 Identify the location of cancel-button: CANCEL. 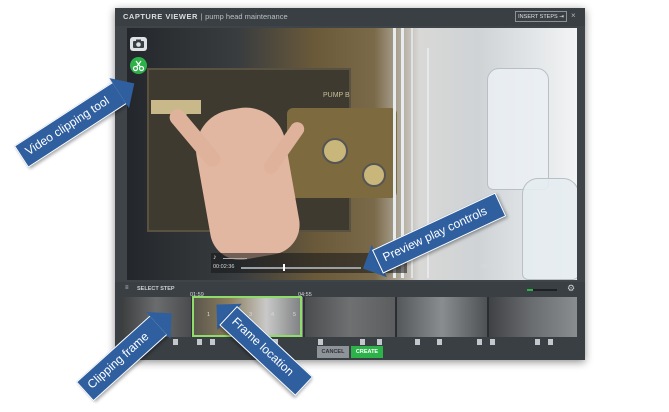
(333, 352).